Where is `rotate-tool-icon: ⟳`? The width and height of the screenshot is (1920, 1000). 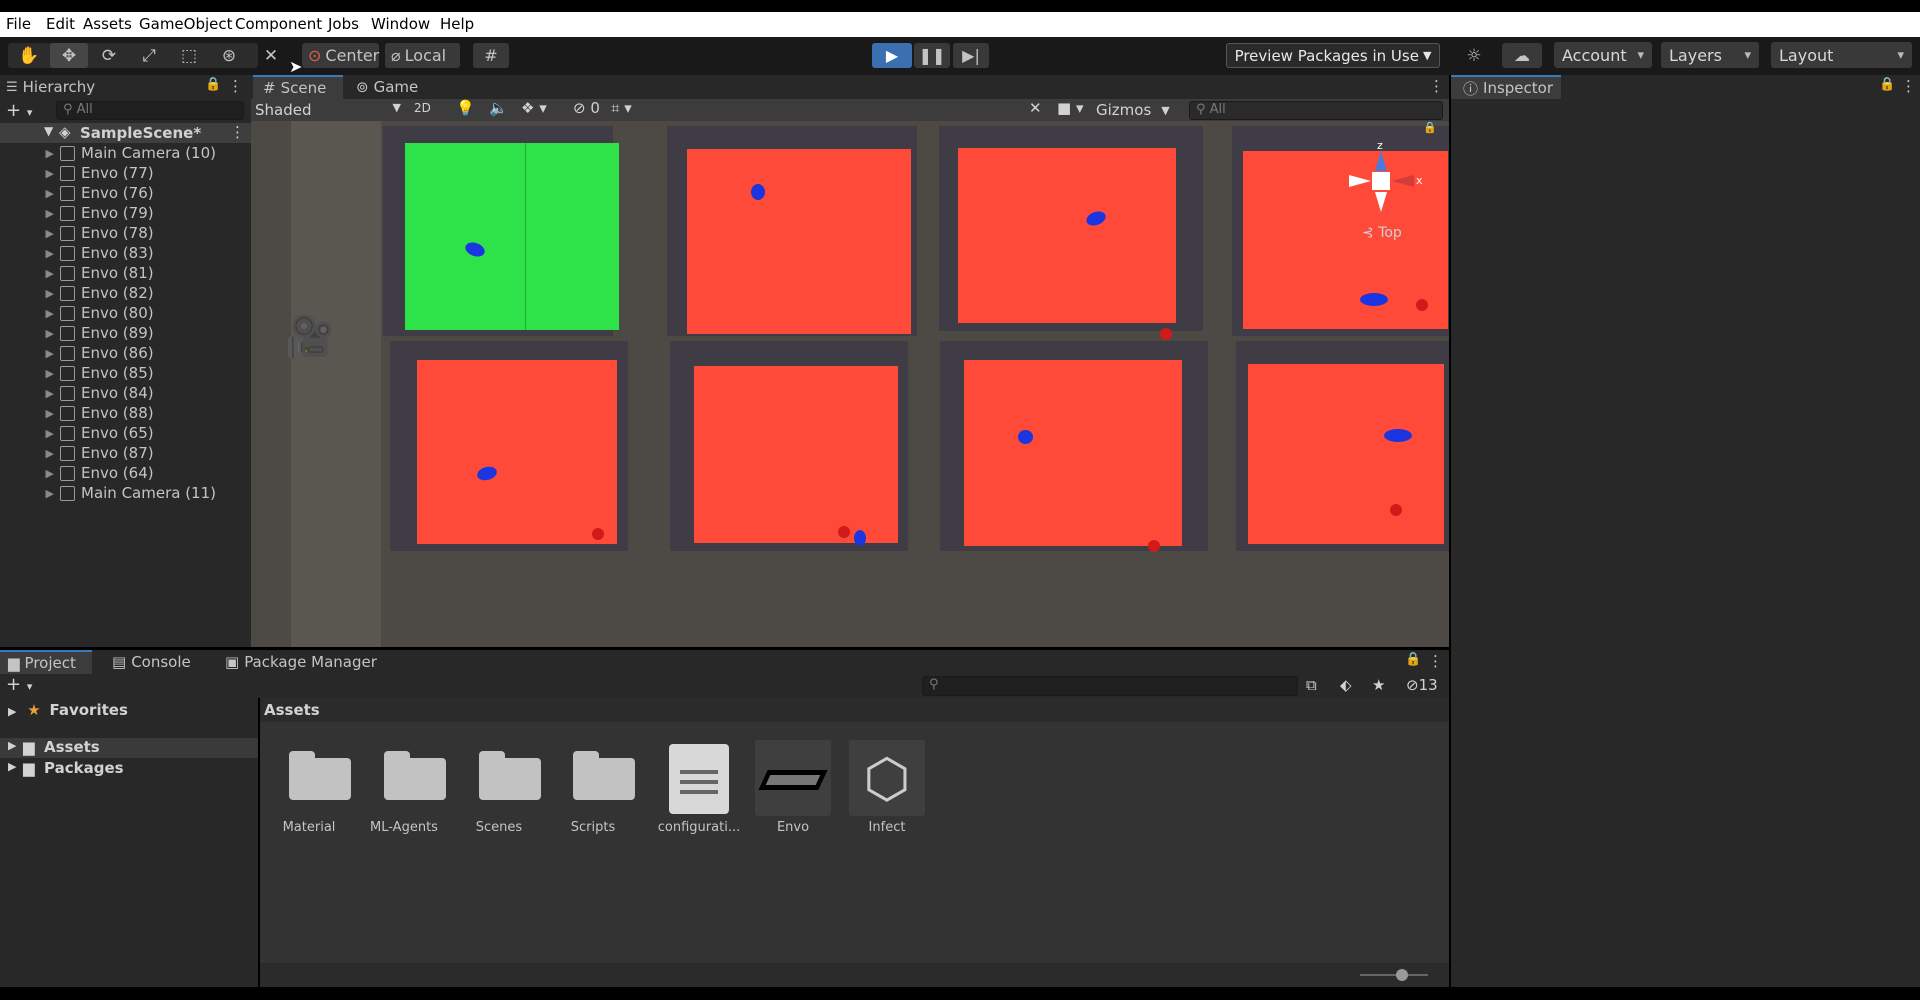
rotate-tool-icon: ⟳ is located at coordinates (109, 55).